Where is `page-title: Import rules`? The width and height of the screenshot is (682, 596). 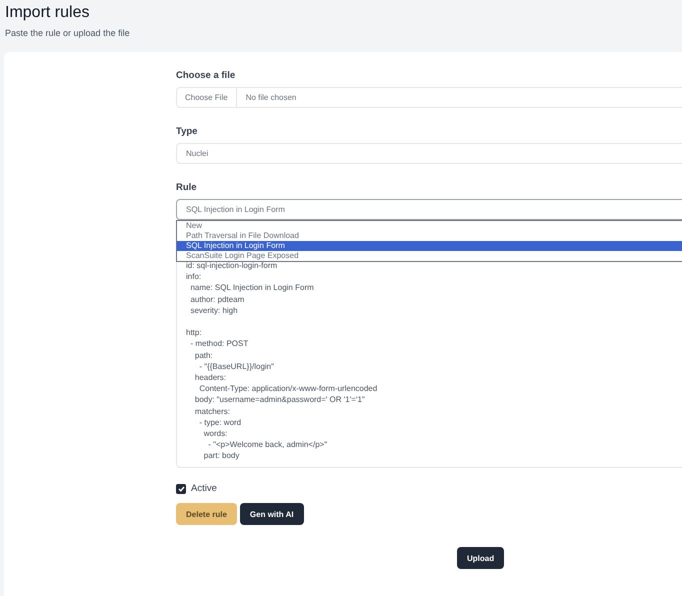 page-title: Import rules is located at coordinates (47, 13).